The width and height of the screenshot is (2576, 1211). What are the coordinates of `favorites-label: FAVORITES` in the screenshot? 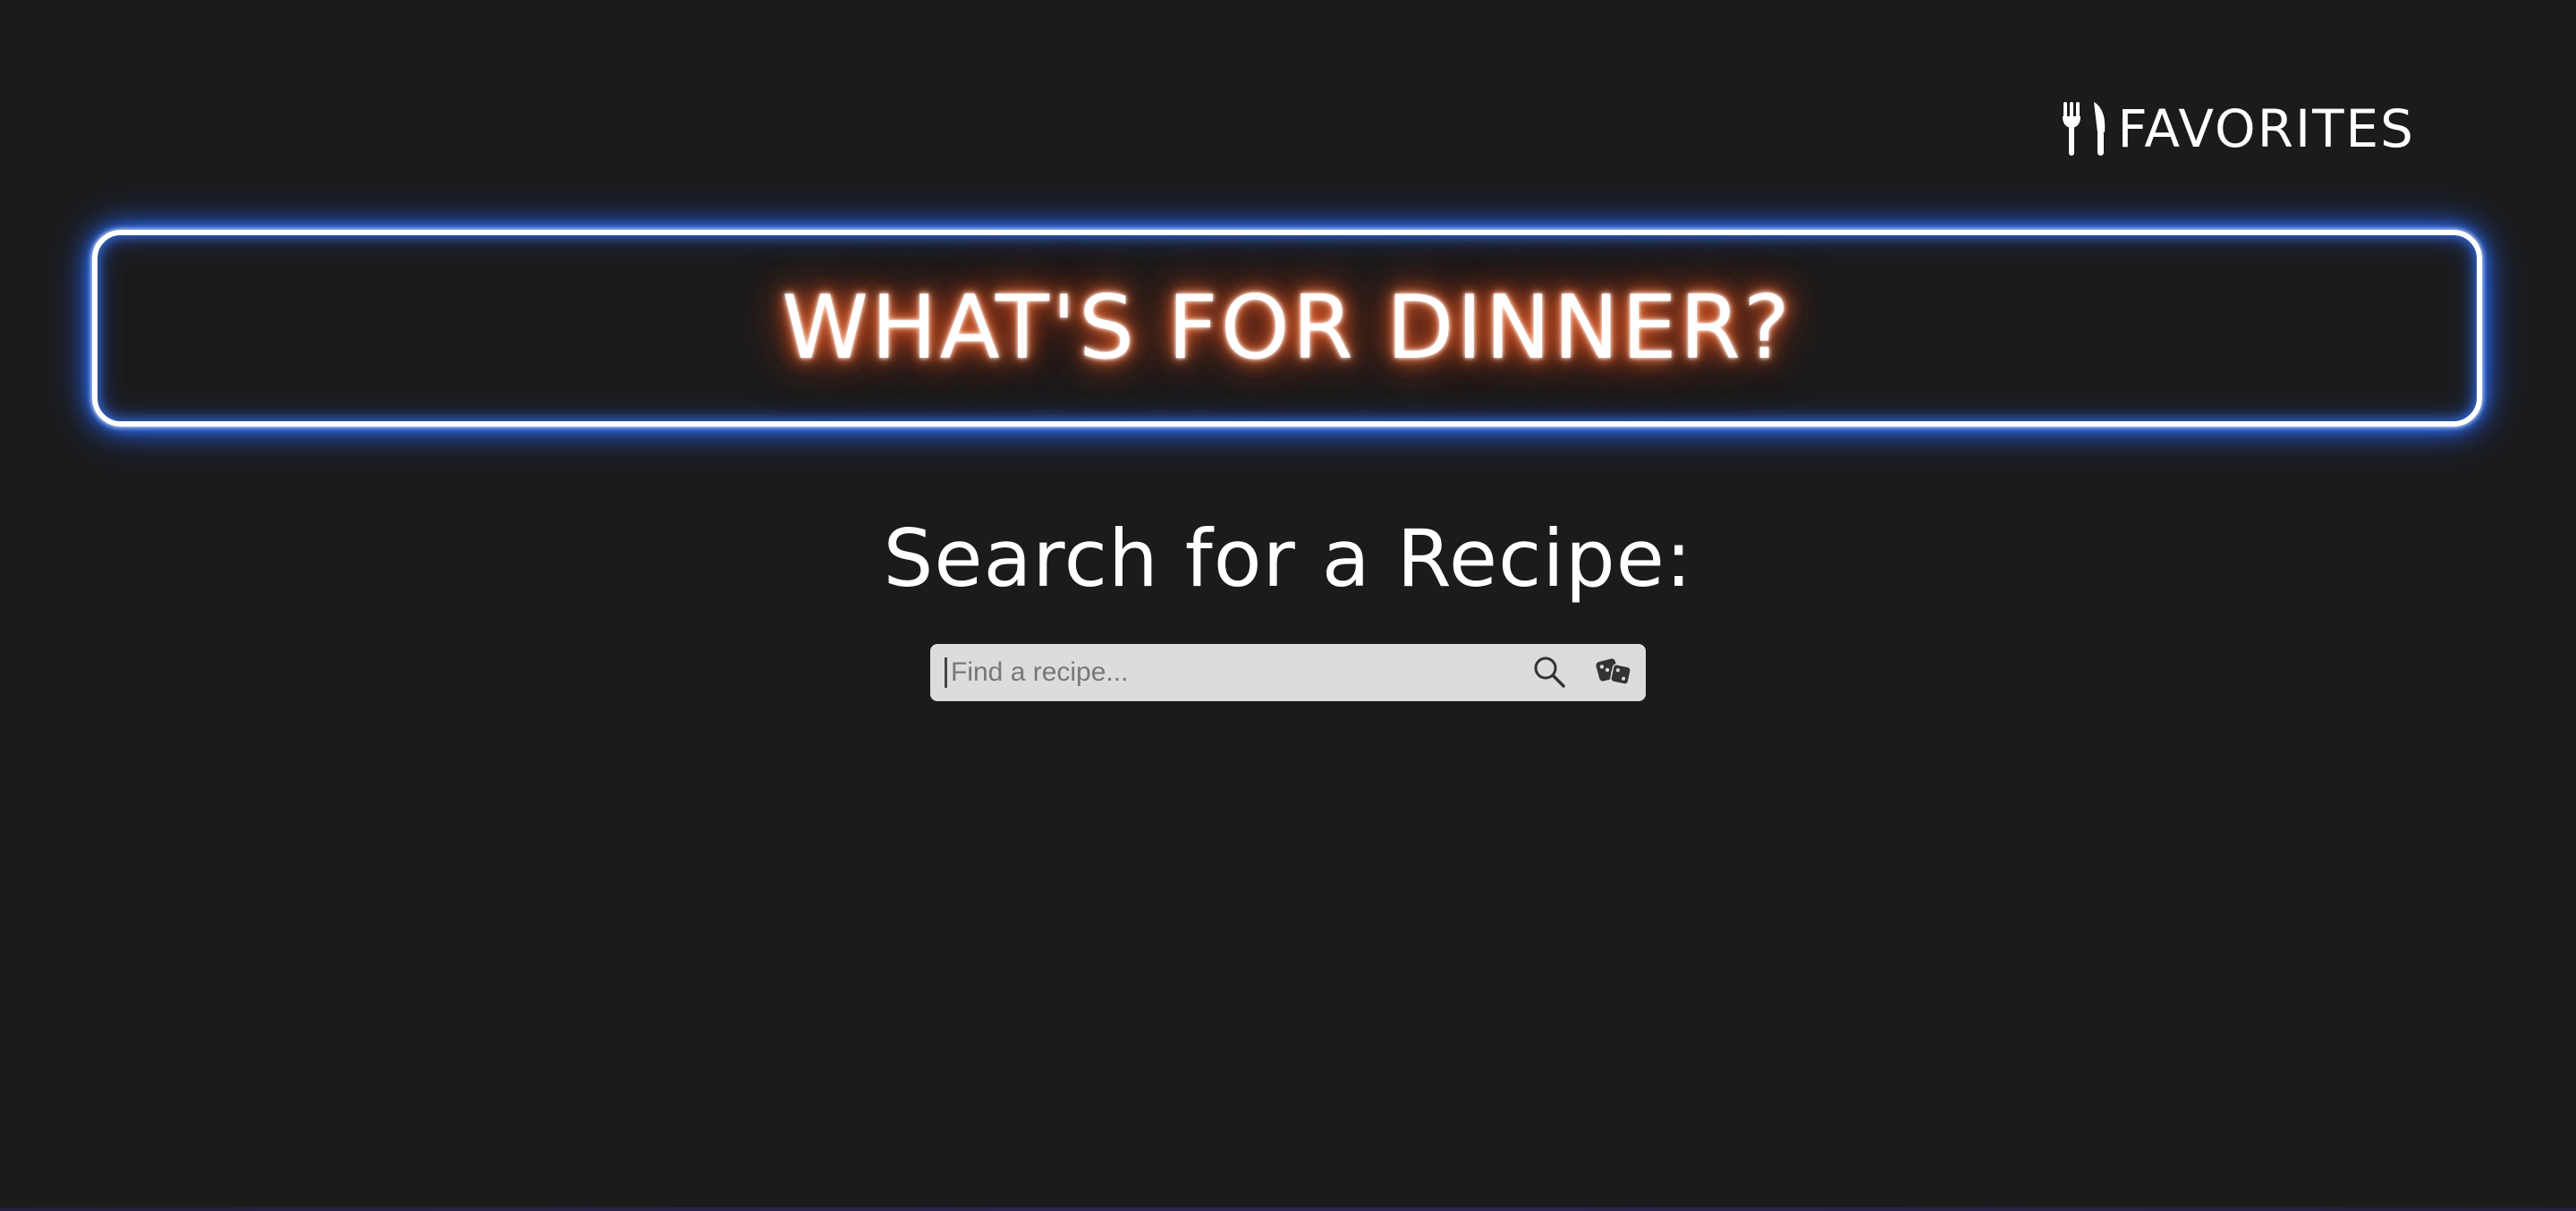 It's located at (2266, 128).